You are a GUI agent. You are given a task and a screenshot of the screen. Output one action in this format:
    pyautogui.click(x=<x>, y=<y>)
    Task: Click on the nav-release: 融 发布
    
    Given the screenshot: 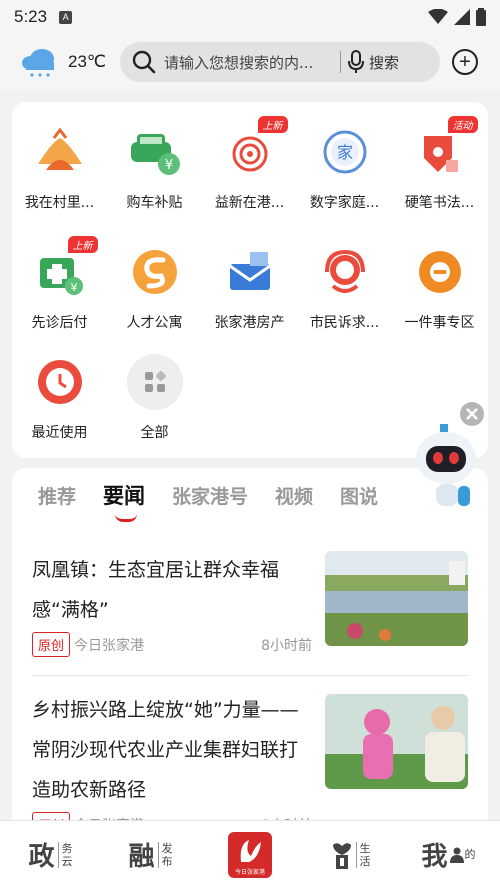 What is the action you would take?
    pyautogui.click(x=150, y=854)
    